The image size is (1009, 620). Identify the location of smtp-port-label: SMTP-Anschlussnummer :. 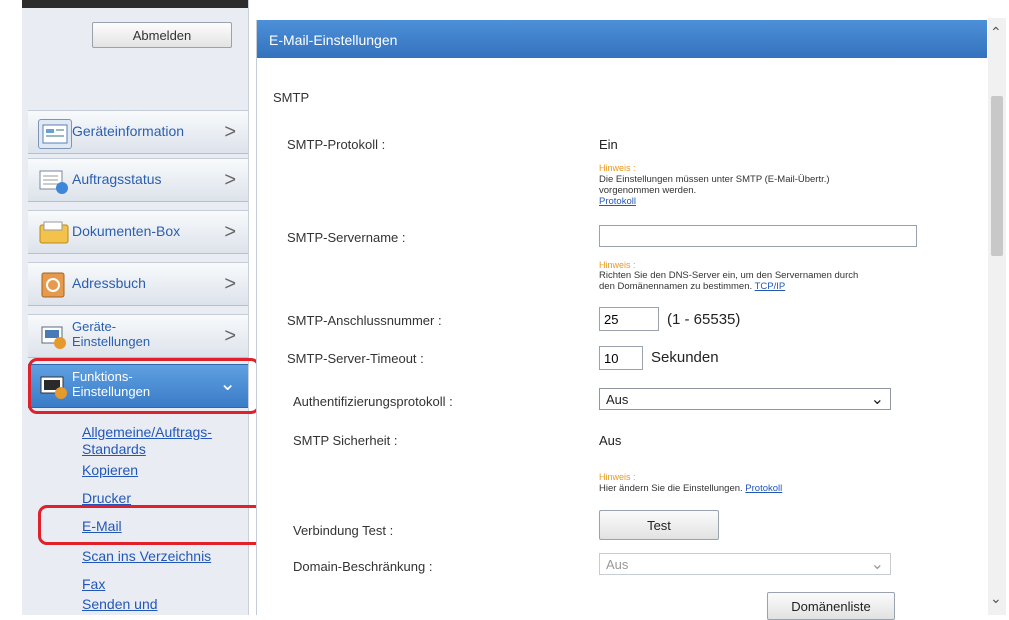
(364, 320).